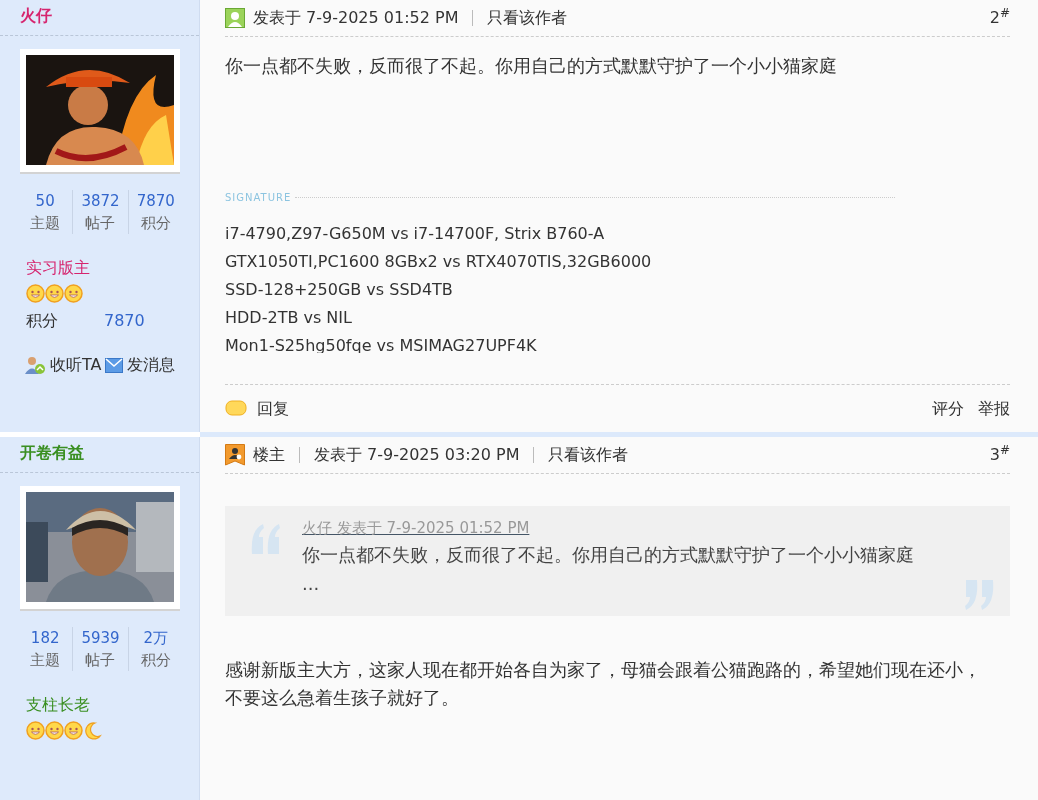 The width and height of the screenshot is (1038, 800). I want to click on reply-link: 回复, so click(273, 408).